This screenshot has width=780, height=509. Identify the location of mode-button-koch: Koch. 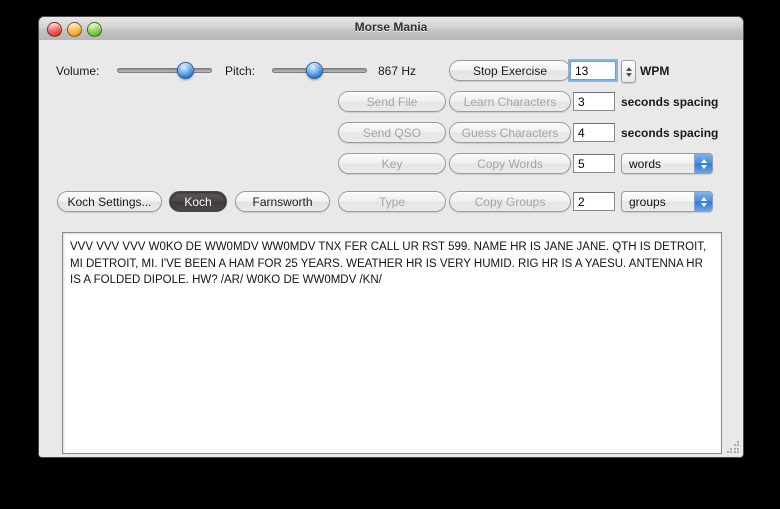
(198, 201).